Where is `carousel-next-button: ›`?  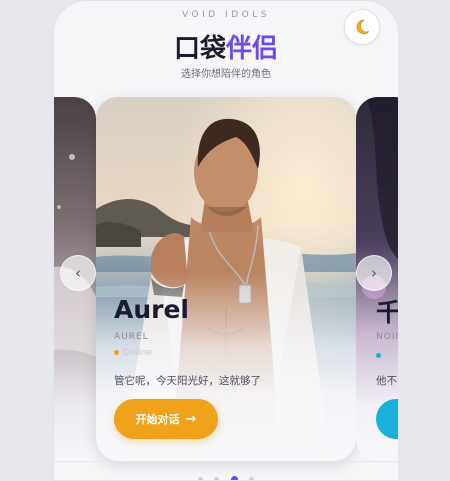
carousel-next-button: › is located at coordinates (374, 273).